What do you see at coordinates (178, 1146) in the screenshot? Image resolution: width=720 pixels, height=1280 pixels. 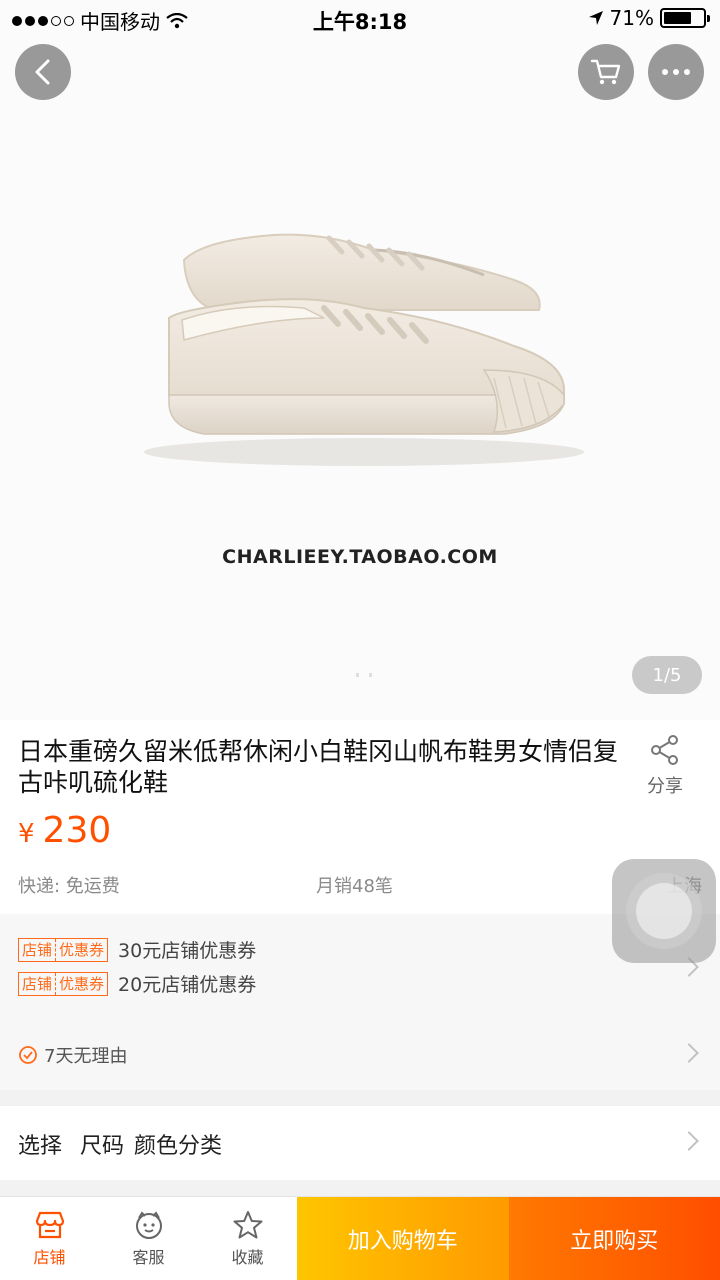 I see `color-option: 颜色分类` at bounding box center [178, 1146].